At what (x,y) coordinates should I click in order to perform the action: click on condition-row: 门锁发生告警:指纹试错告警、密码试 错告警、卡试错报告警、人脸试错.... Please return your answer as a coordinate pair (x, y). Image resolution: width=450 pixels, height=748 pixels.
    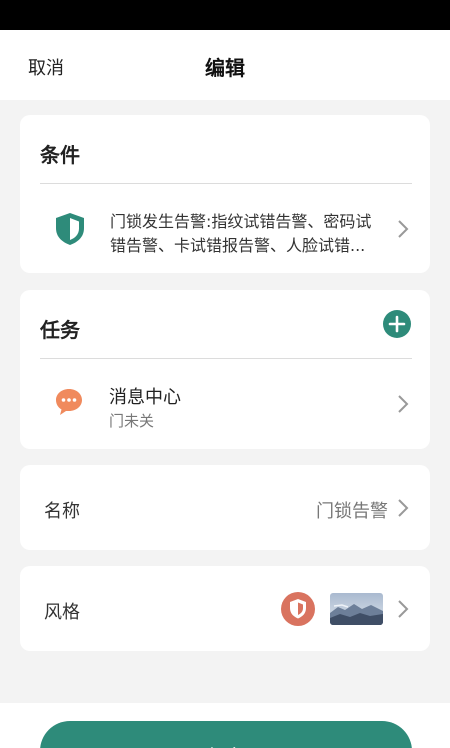
    Looking at the image, I should click on (225, 228).